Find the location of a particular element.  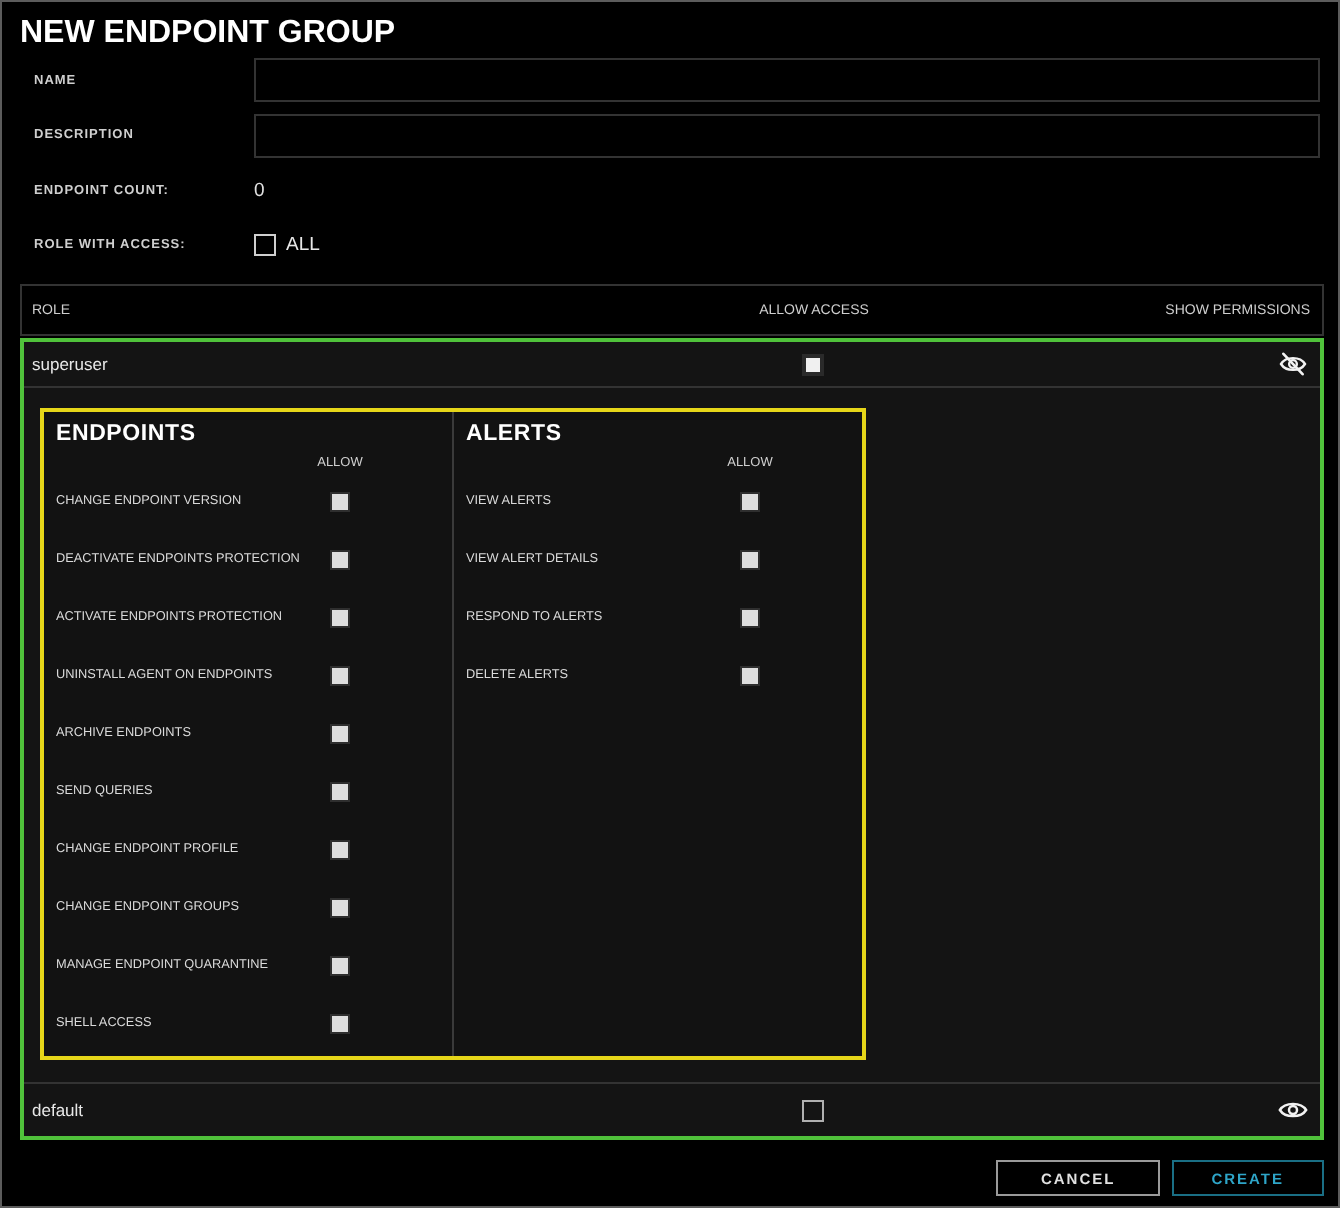

field-value: 0 is located at coordinates (259, 190).